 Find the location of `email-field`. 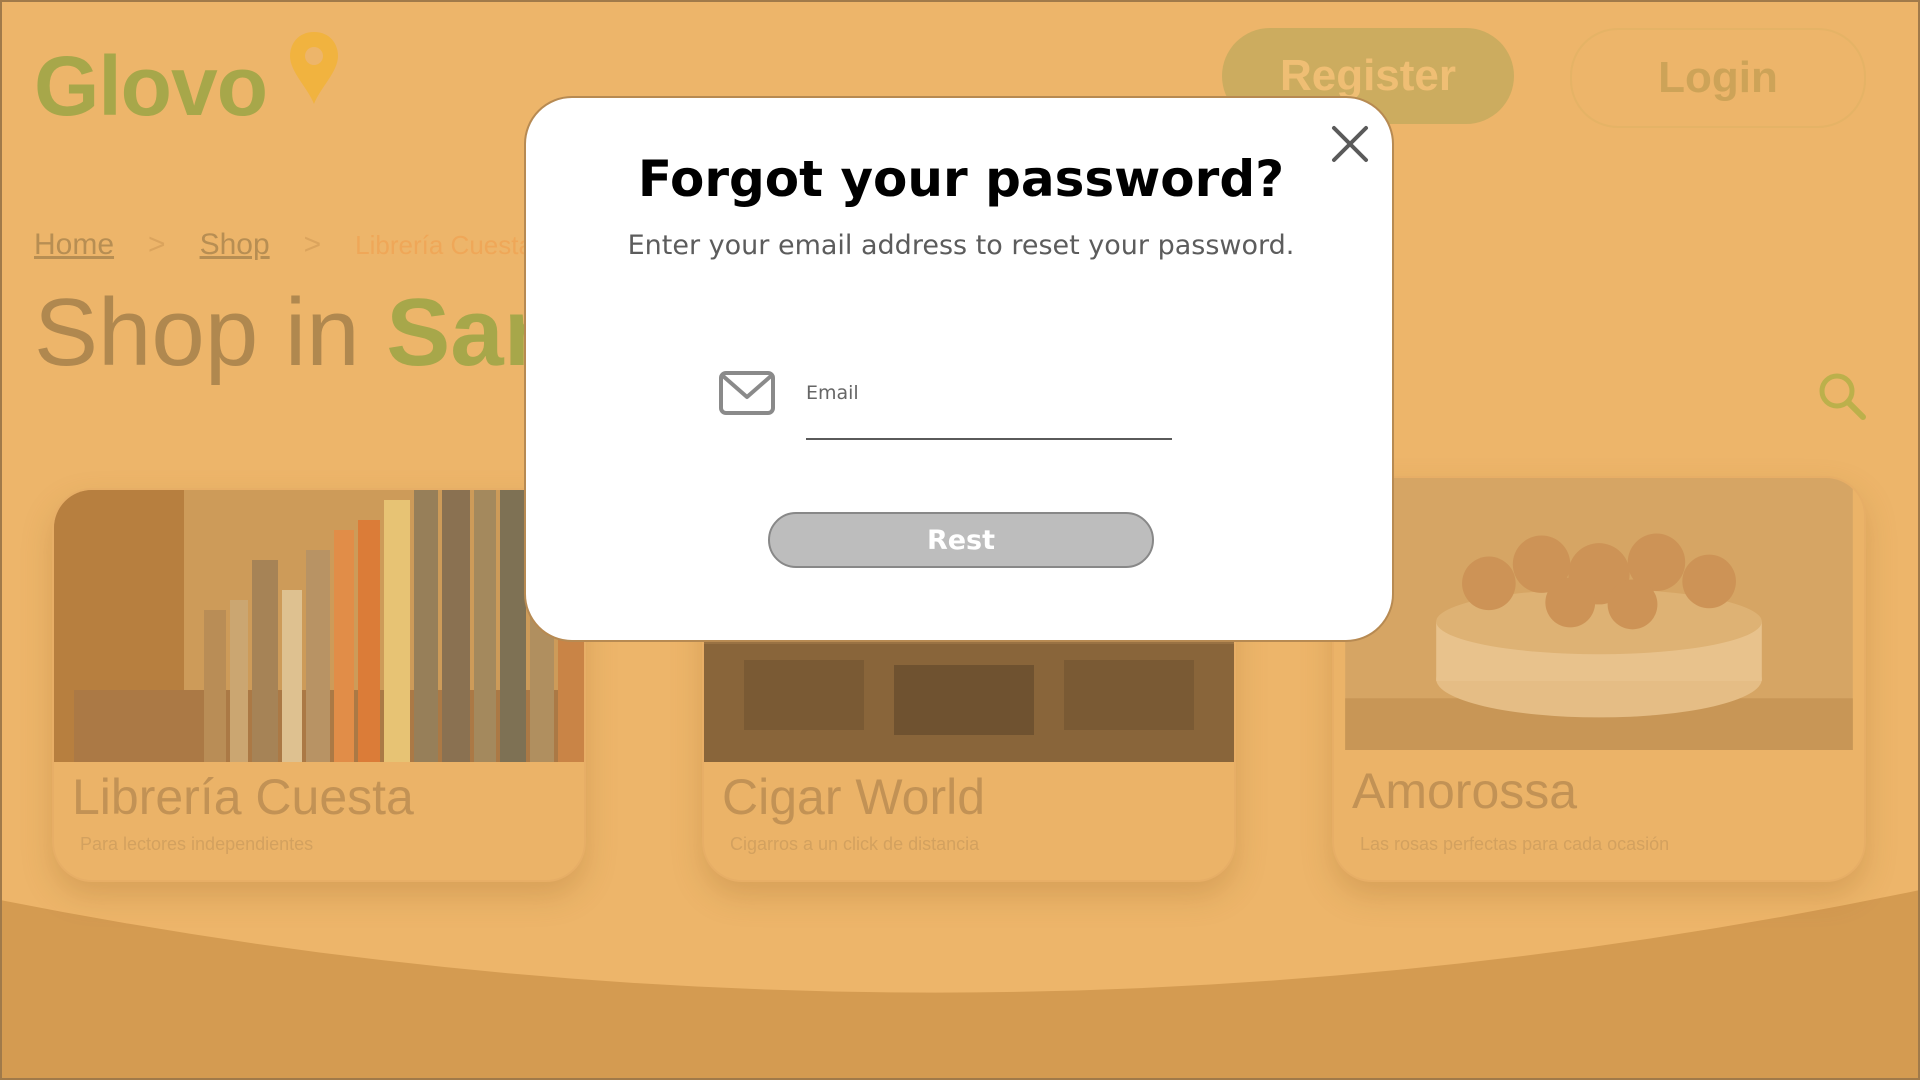

email-field is located at coordinates (989, 423).